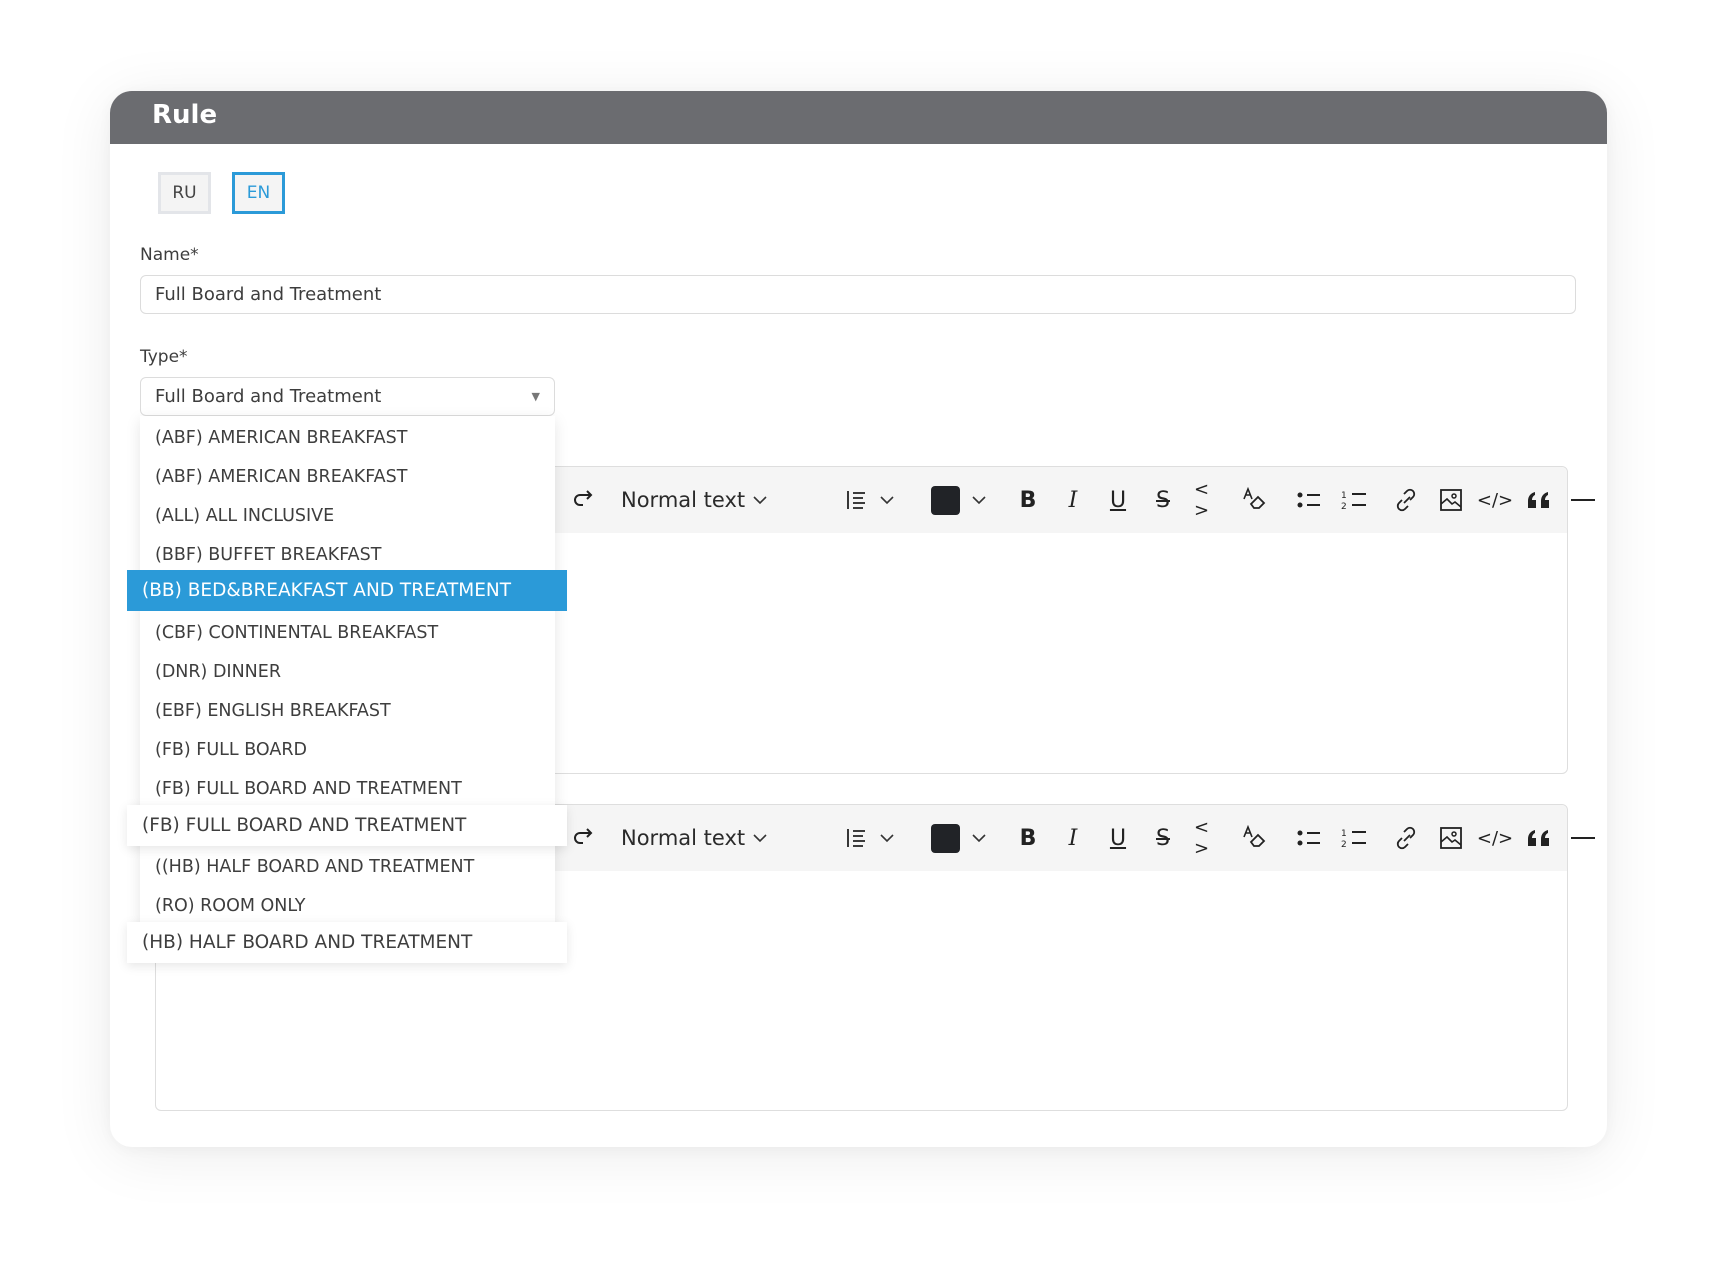 The height and width of the screenshot is (1265, 1710). Describe the element at coordinates (347, 749) in the screenshot. I see `dropdown-option: (FB) FULL BOARD` at that location.